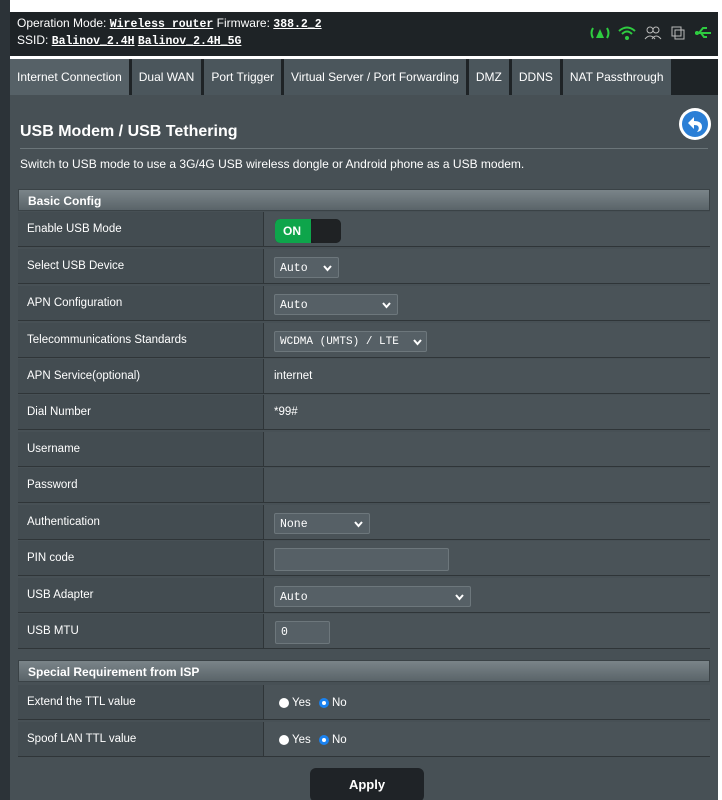 The width and height of the screenshot is (722, 800). Describe the element at coordinates (627, 33) in the screenshot. I see `wifi-icon` at that location.